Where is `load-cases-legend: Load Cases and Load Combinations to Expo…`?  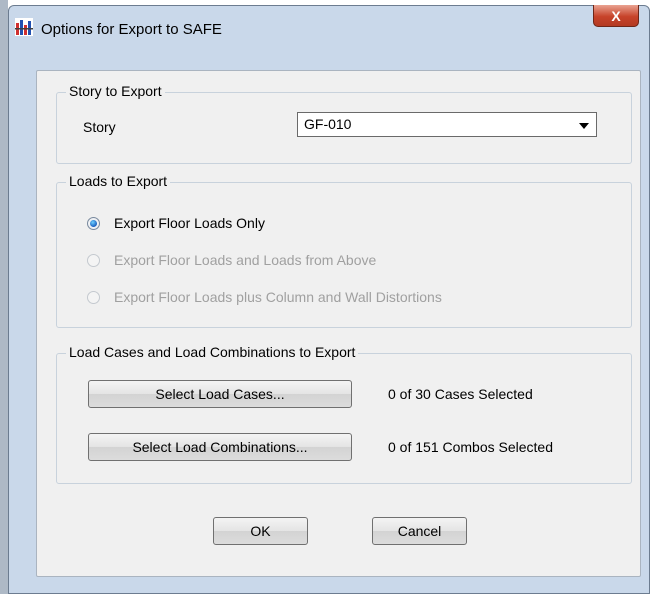
load-cases-legend: Load Cases and Load Combinations to Expo… is located at coordinates (212, 352).